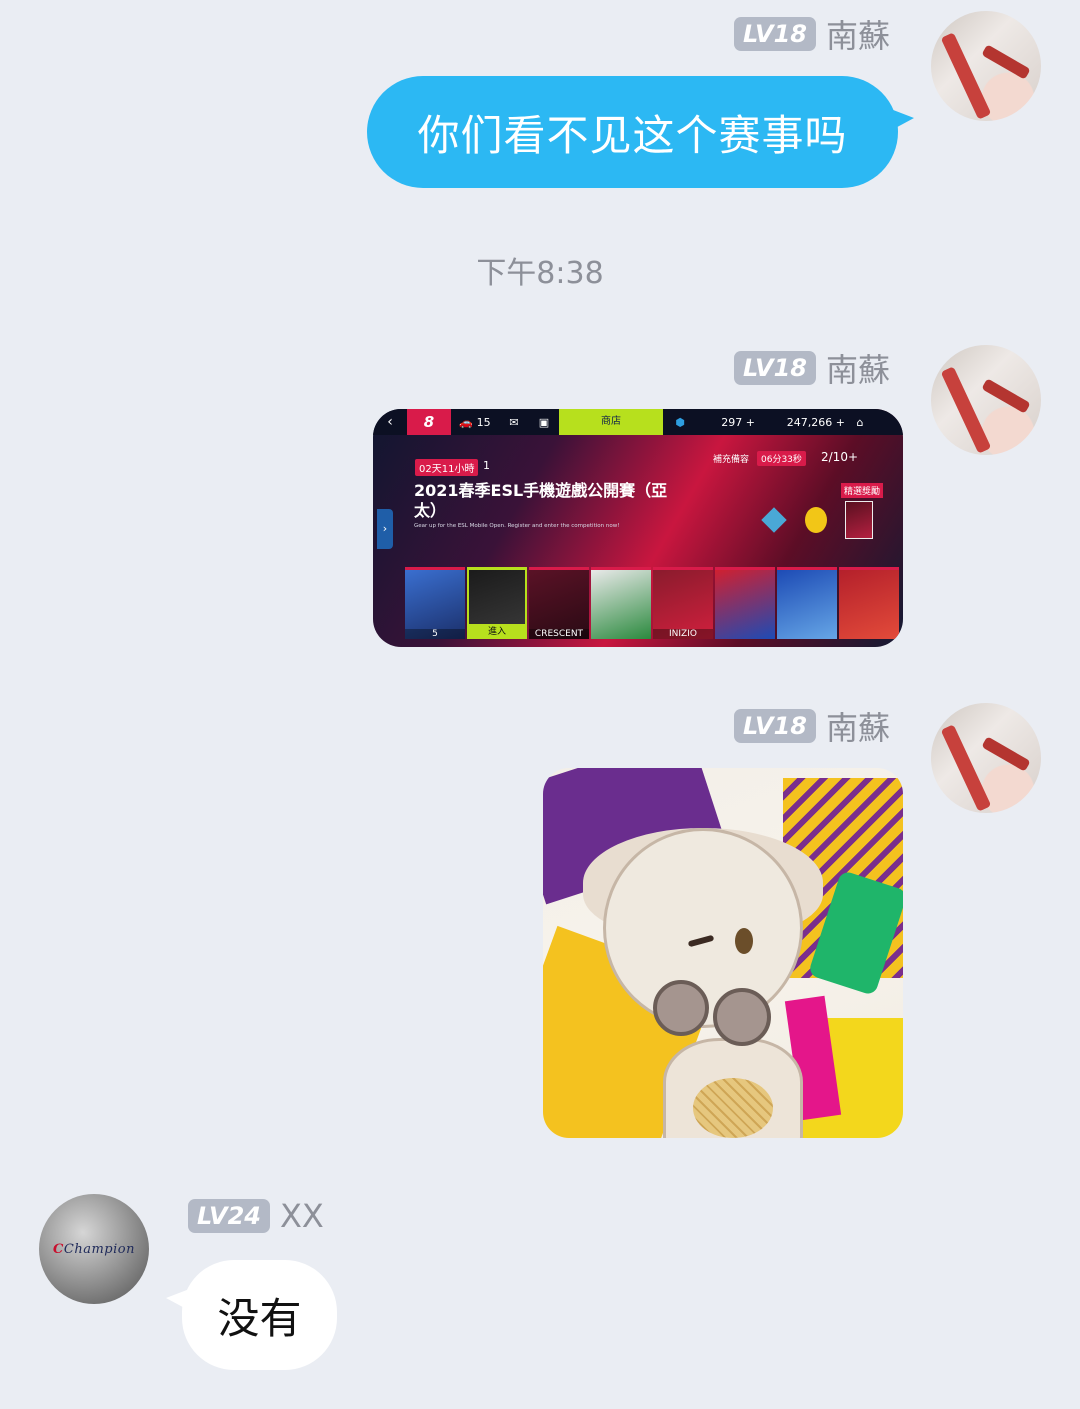 This screenshot has width=1080, height=1409. What do you see at coordinates (815, 422) in the screenshot?
I see `credit-count: 247,266 +` at bounding box center [815, 422].